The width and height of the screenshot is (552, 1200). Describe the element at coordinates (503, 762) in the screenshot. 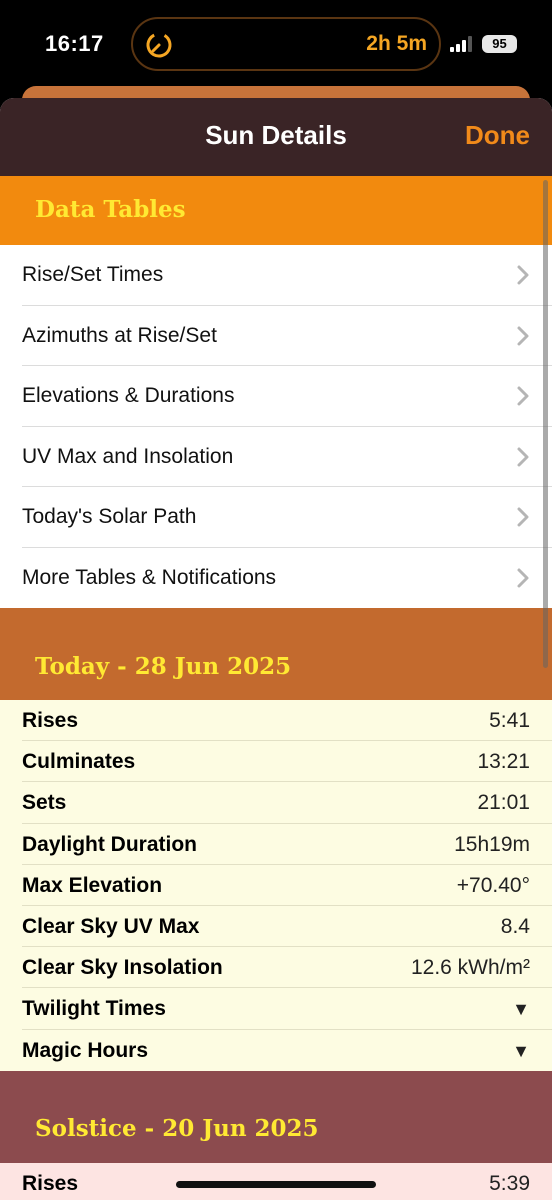

I see `data-value: 13:21` at that location.